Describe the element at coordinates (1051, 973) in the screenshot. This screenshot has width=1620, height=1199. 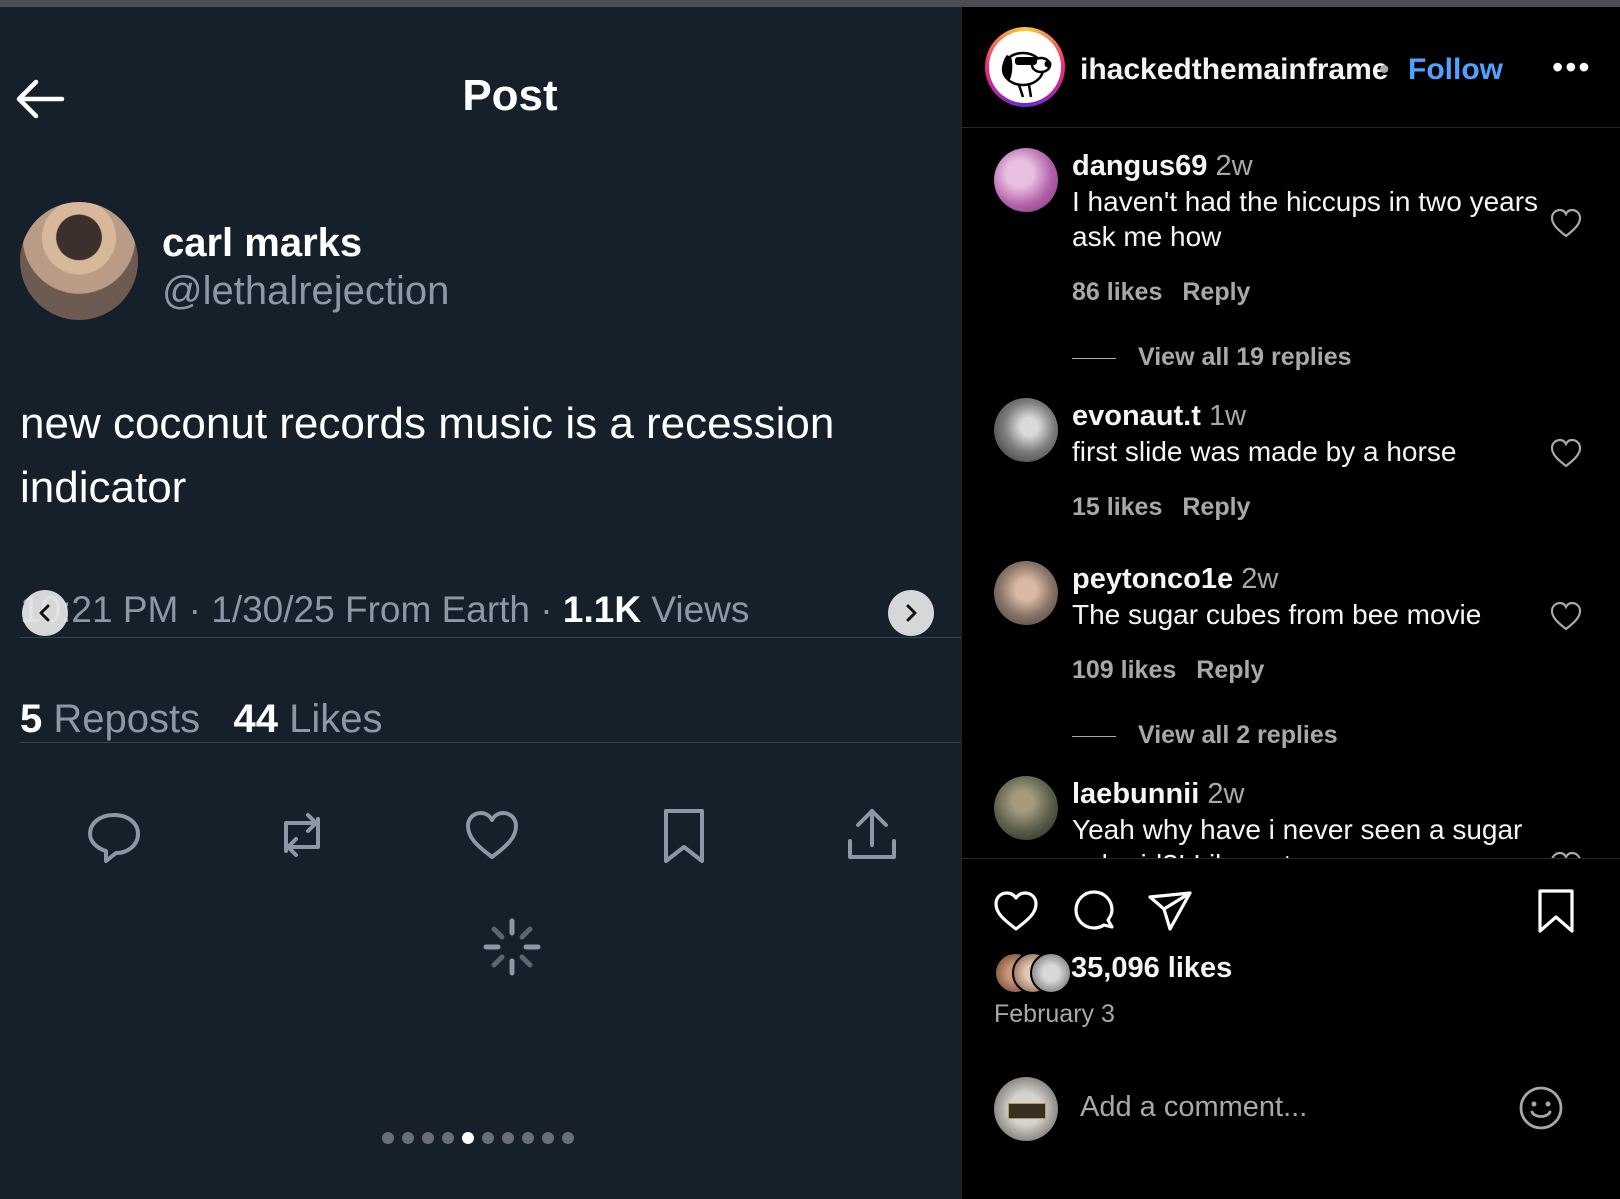
I see `liker-avatar` at that location.